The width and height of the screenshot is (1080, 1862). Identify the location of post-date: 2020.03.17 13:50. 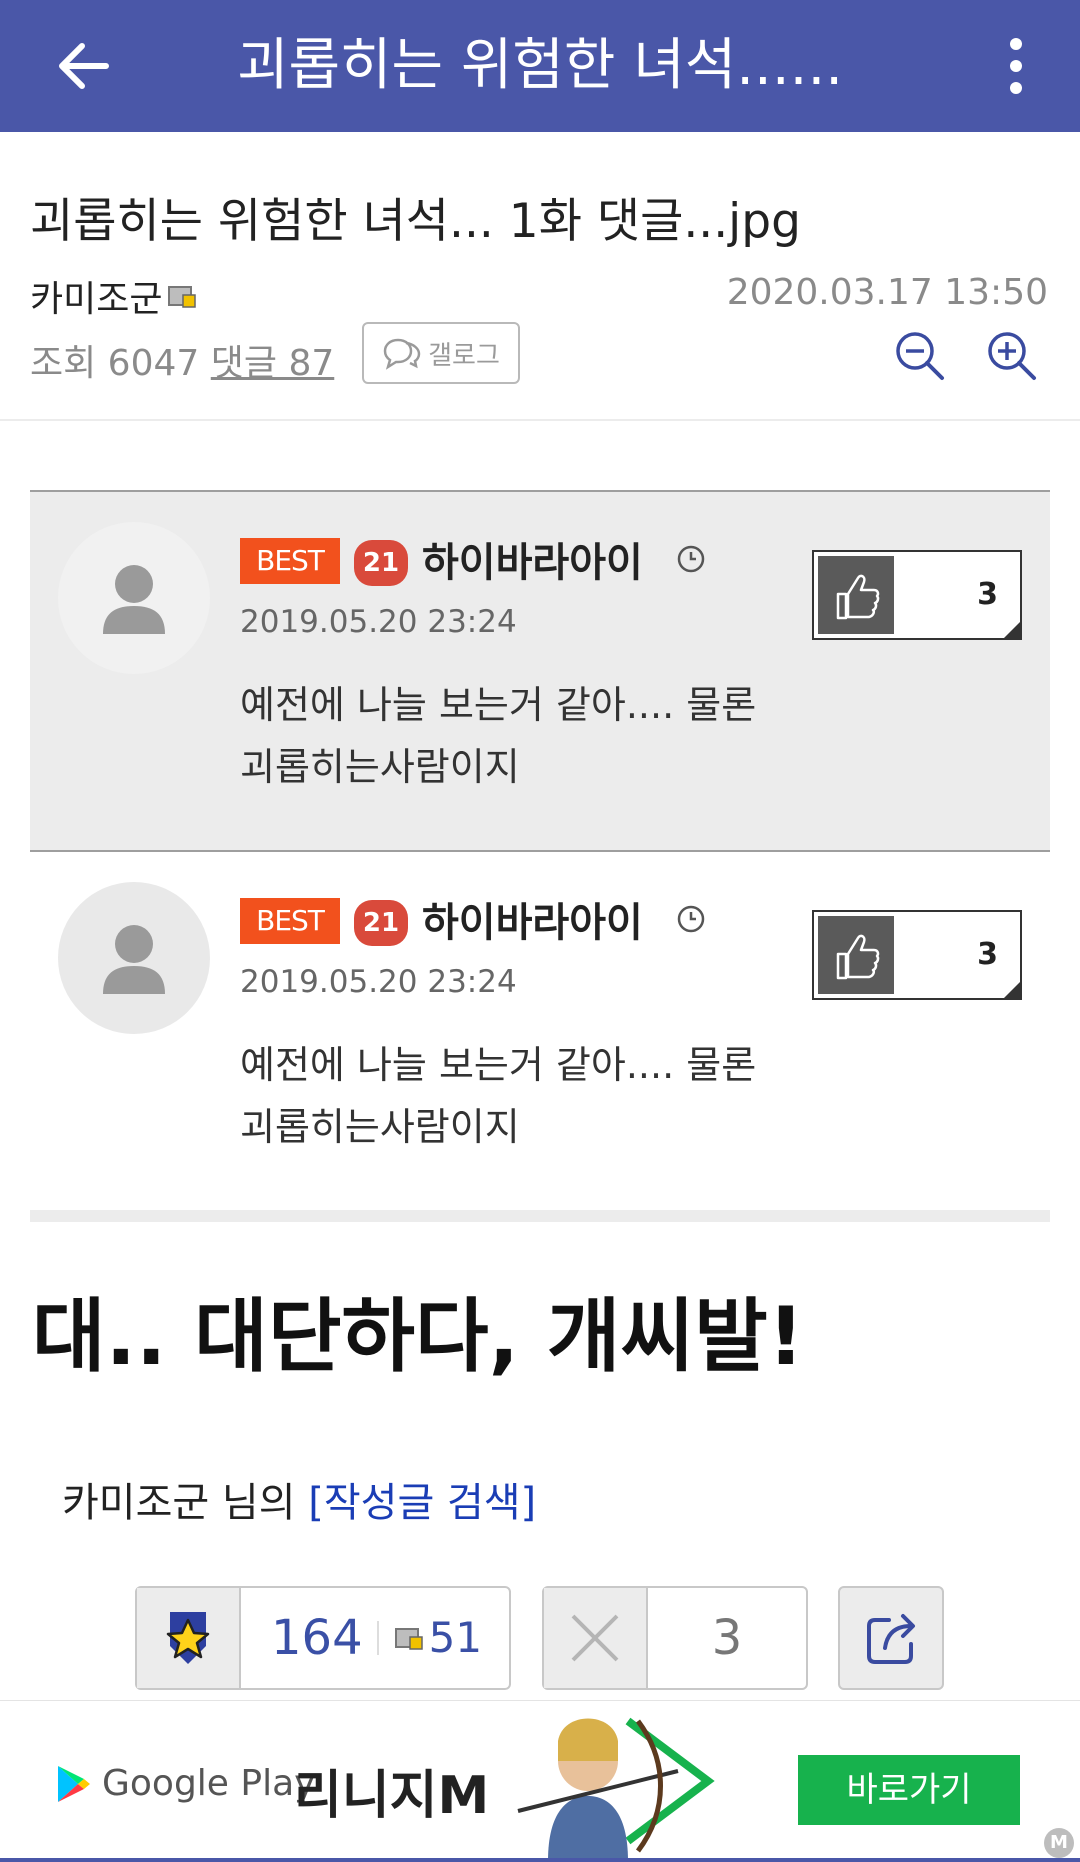
(887, 292).